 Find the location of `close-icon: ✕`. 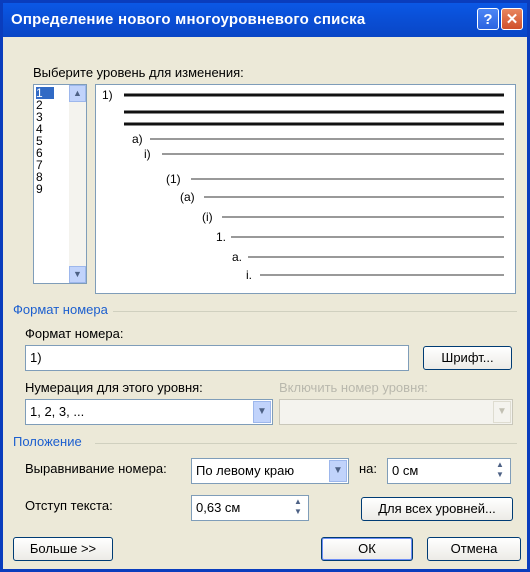

close-icon: ✕ is located at coordinates (512, 19).